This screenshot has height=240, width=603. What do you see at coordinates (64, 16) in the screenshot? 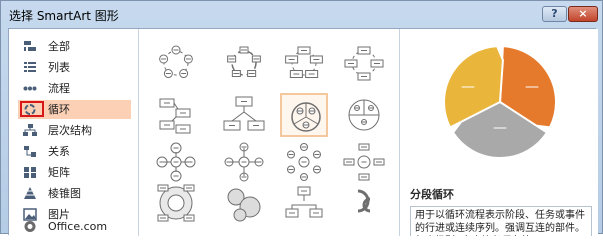
I see `window-title: 选择 SmartArt 图形` at bounding box center [64, 16].